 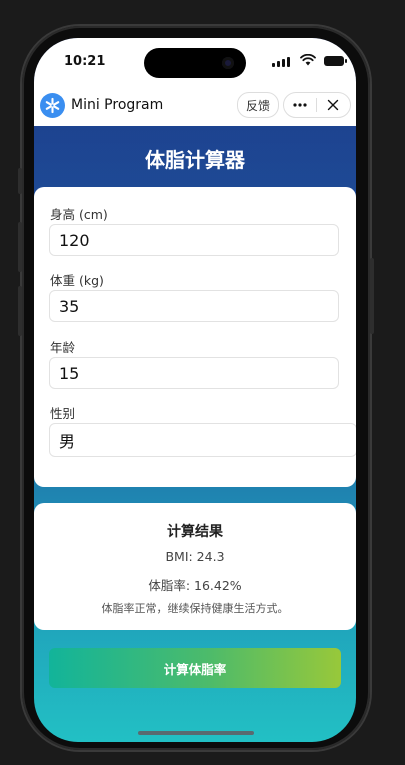 I want to click on status-bar: 10:21, so click(x=195, y=63).